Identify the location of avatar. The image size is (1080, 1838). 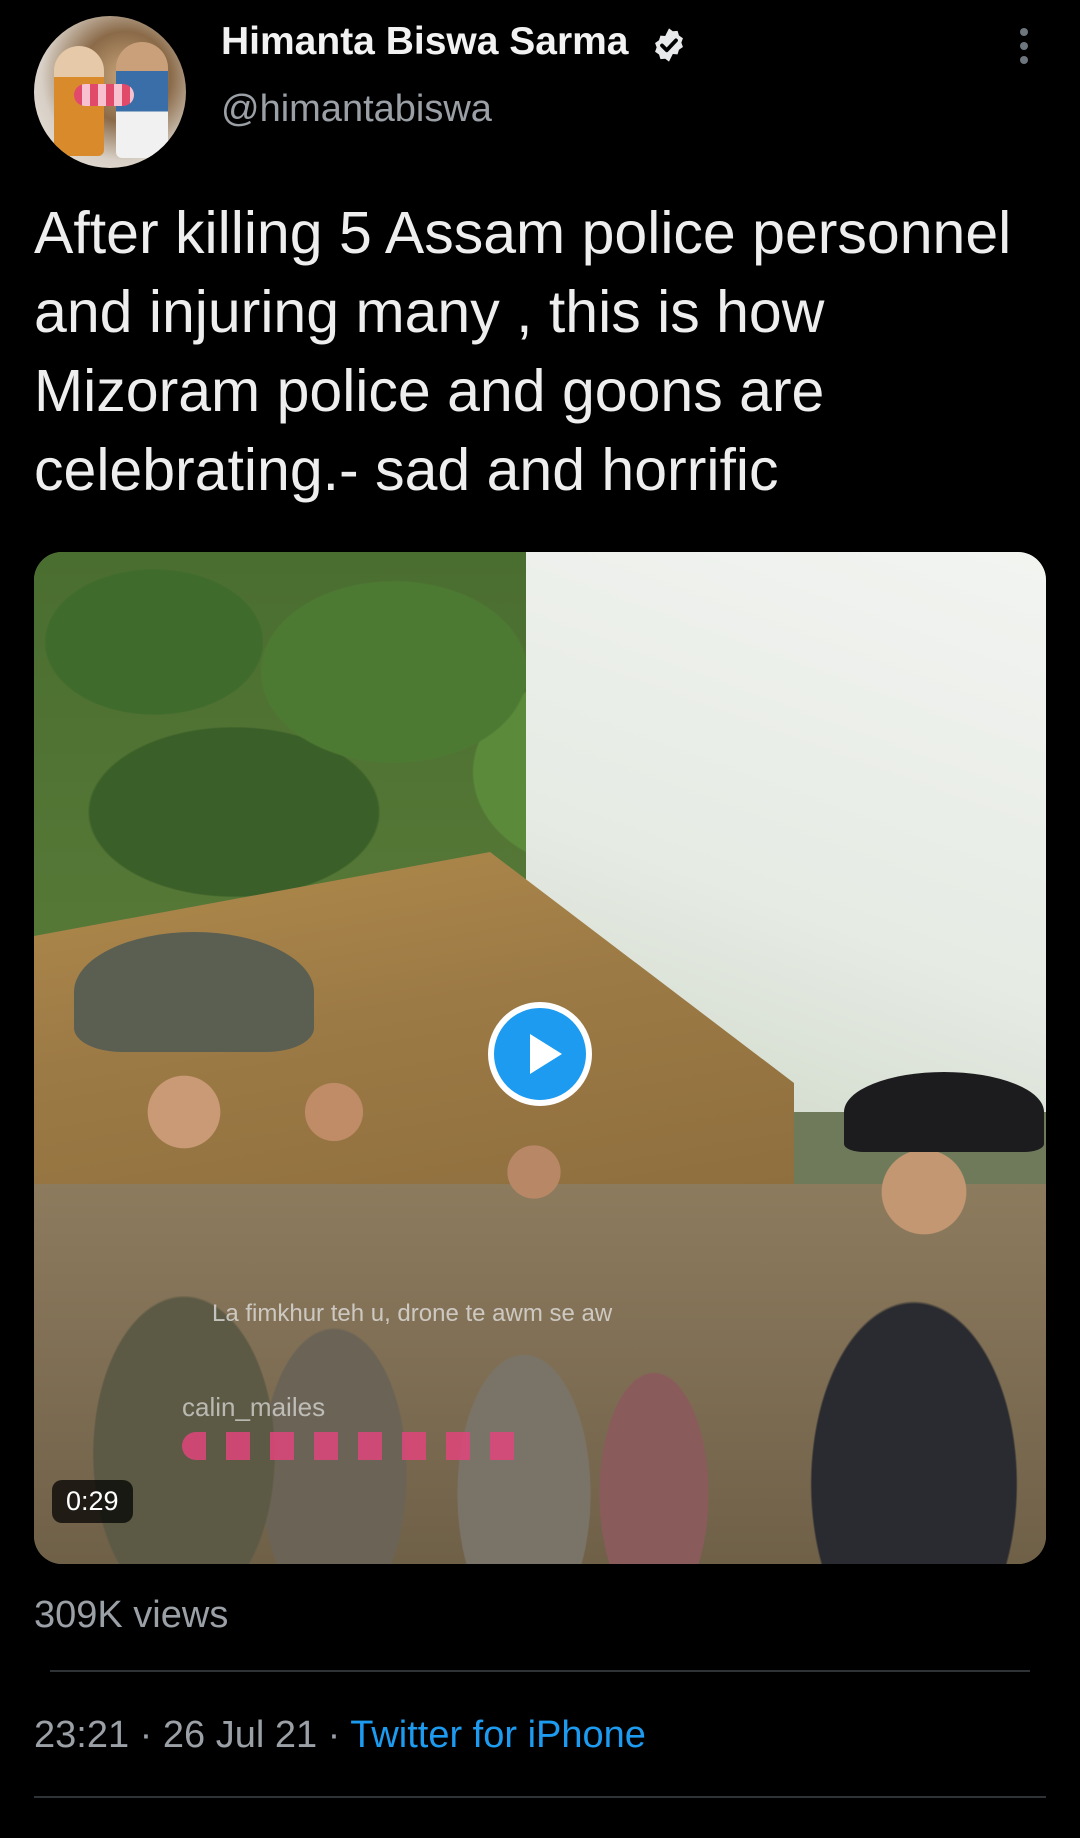
(110, 92).